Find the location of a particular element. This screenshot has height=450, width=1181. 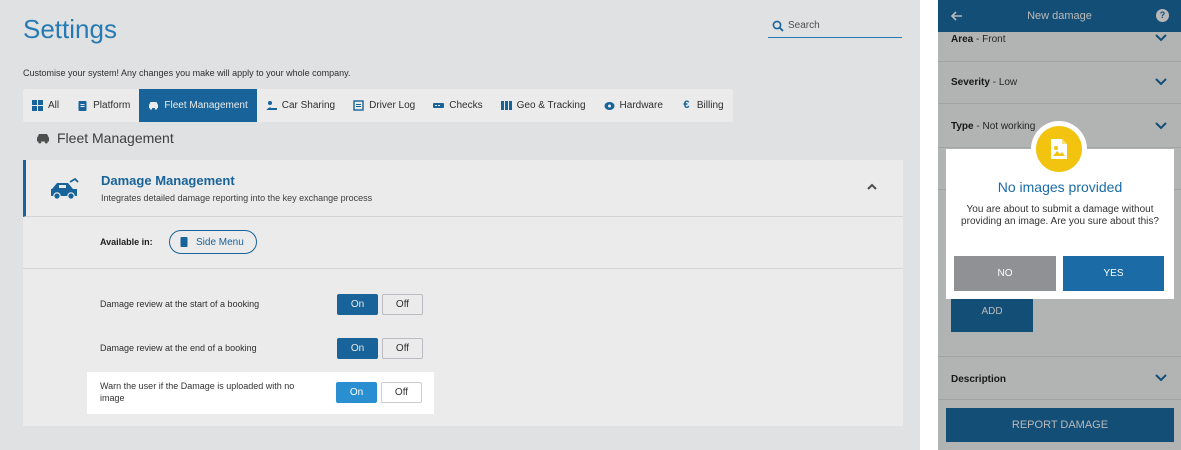

tab-label: Driver Log is located at coordinates (392, 105).